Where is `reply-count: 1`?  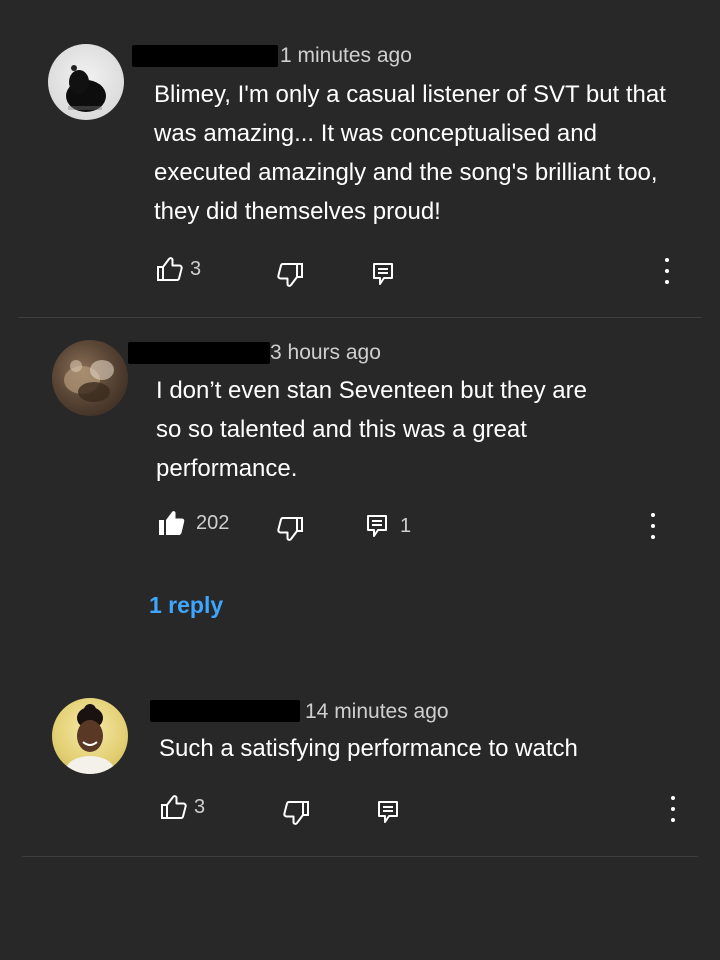 reply-count: 1 is located at coordinates (406, 525).